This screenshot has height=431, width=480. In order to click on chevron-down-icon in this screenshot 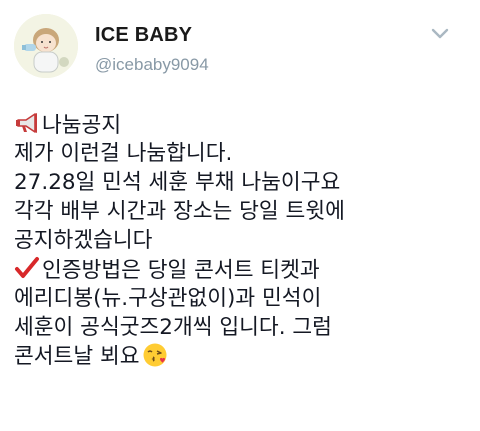, I will do `click(440, 33)`.